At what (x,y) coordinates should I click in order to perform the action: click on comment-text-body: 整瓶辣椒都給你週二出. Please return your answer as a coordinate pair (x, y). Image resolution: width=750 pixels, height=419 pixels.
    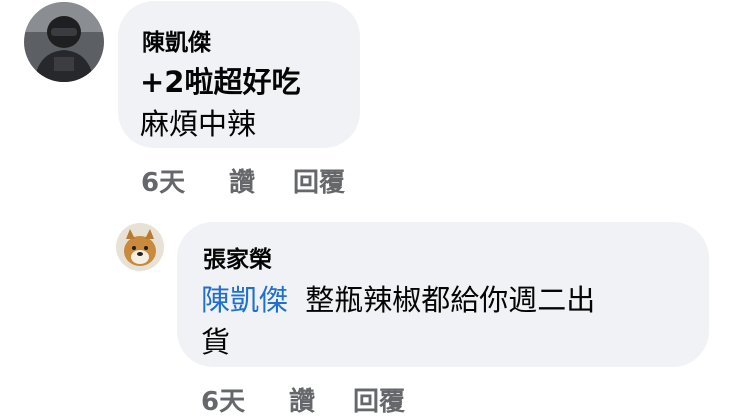
    Looking at the image, I should click on (450, 300).